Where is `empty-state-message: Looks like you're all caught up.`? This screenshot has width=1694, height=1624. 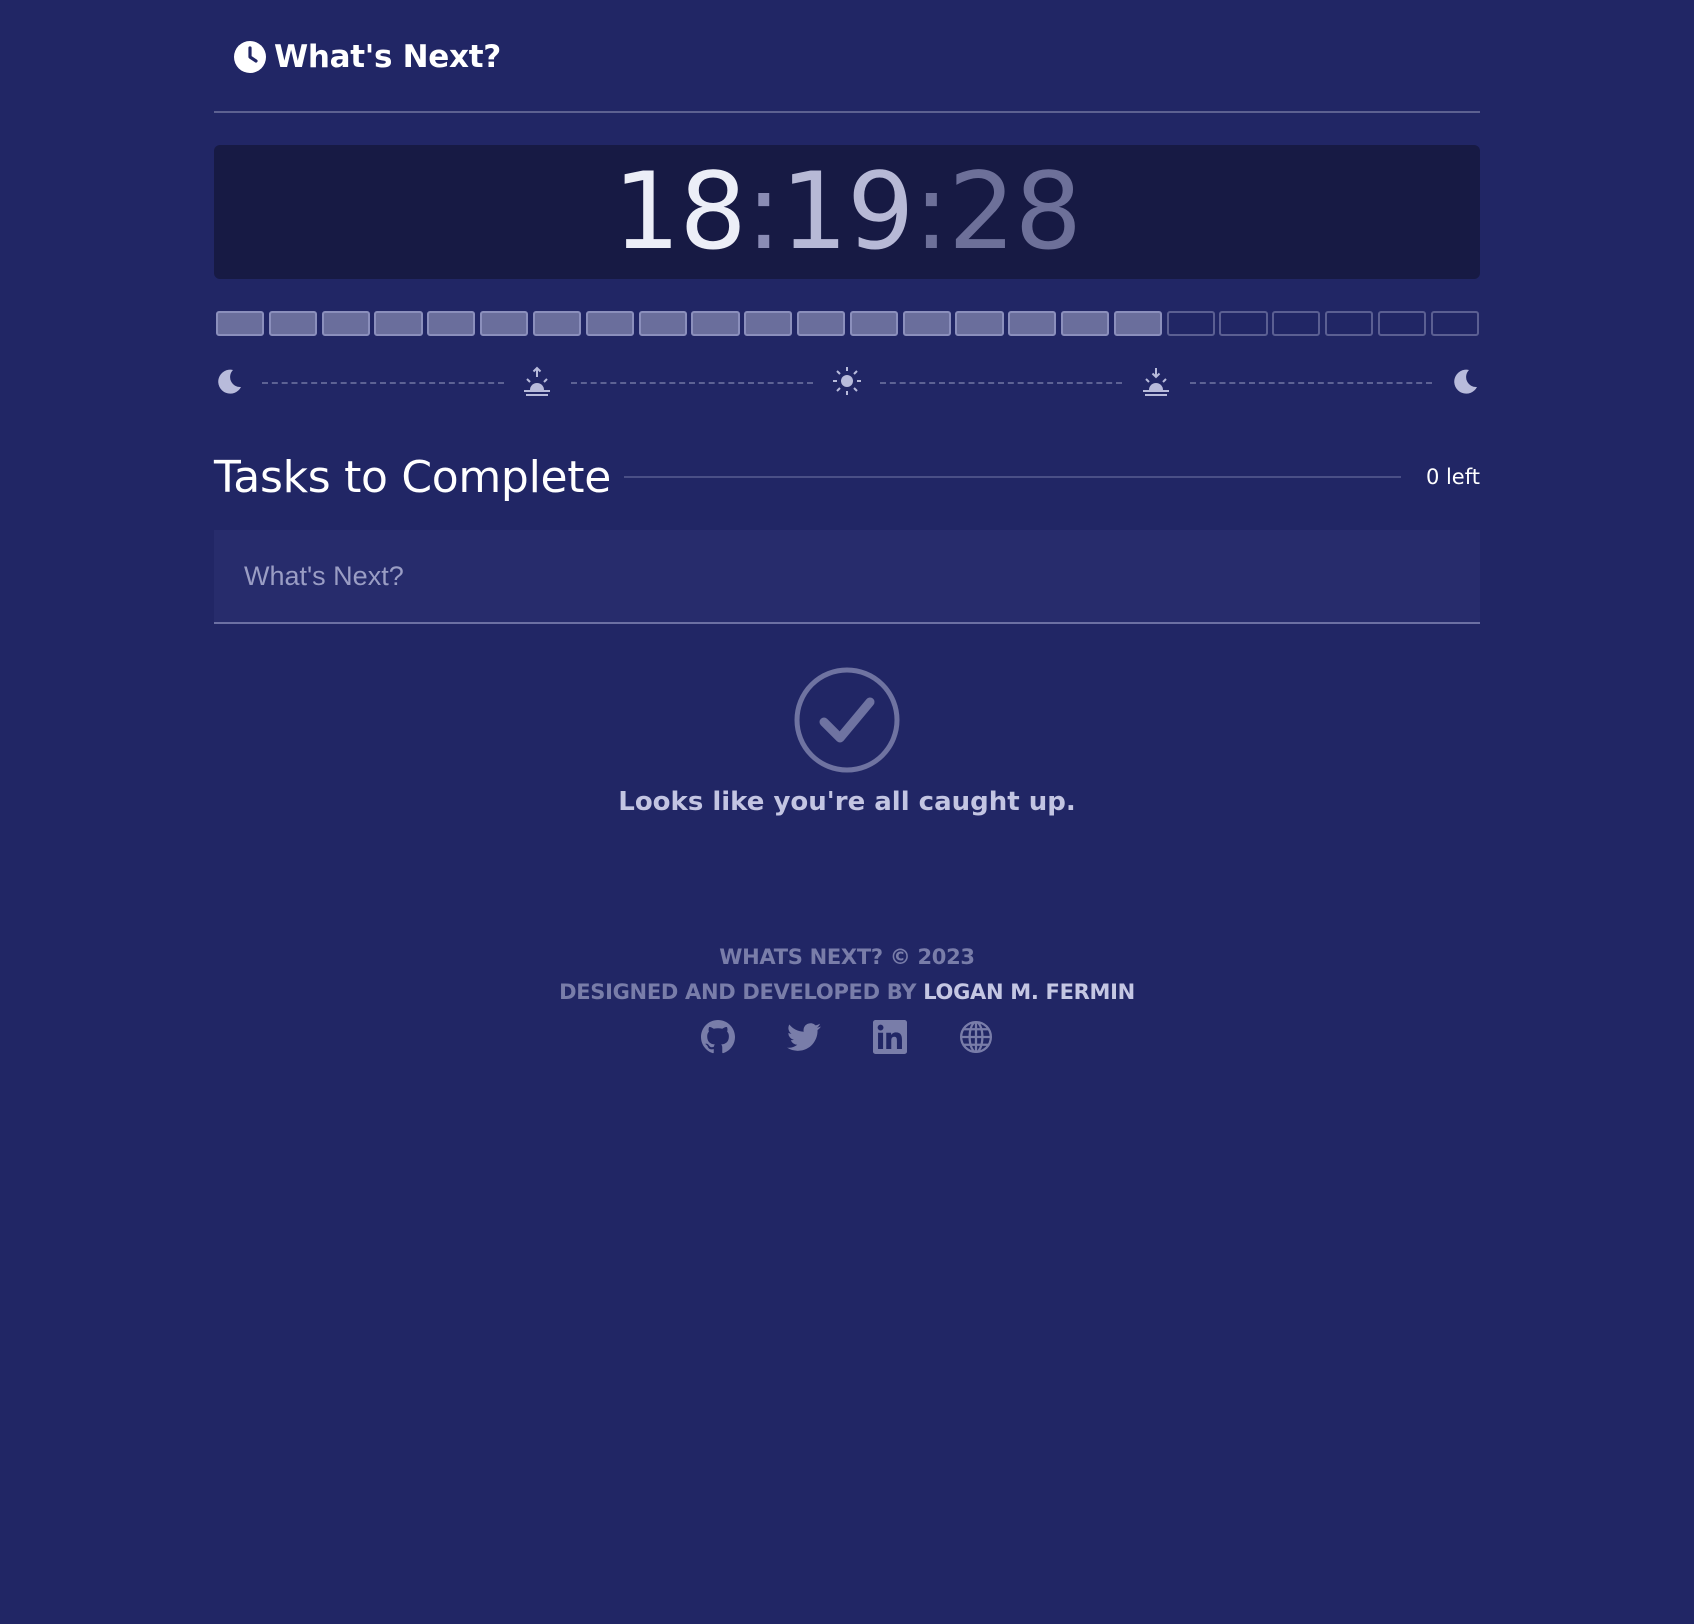 empty-state-message: Looks like you're all caught up. is located at coordinates (847, 802).